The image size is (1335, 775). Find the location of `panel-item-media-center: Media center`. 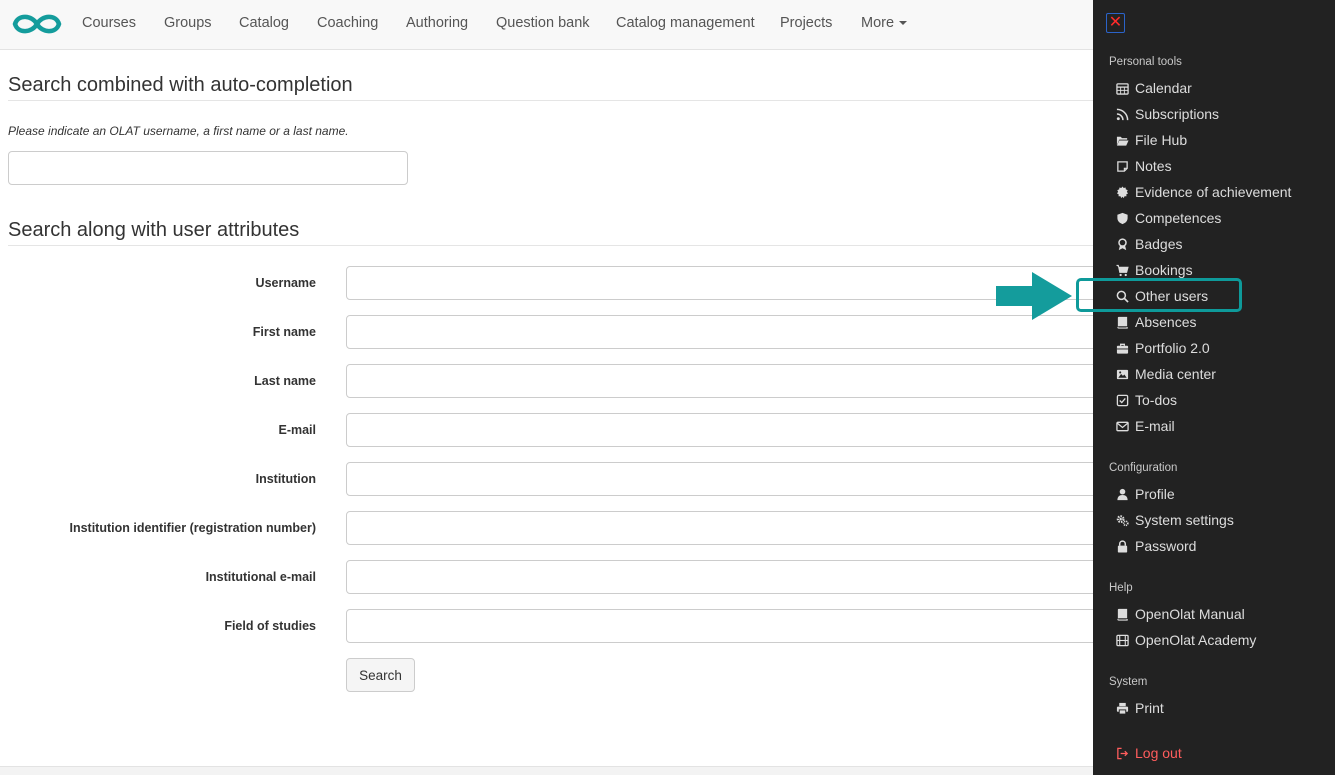

panel-item-media-center: Media center is located at coordinates (1165, 374).